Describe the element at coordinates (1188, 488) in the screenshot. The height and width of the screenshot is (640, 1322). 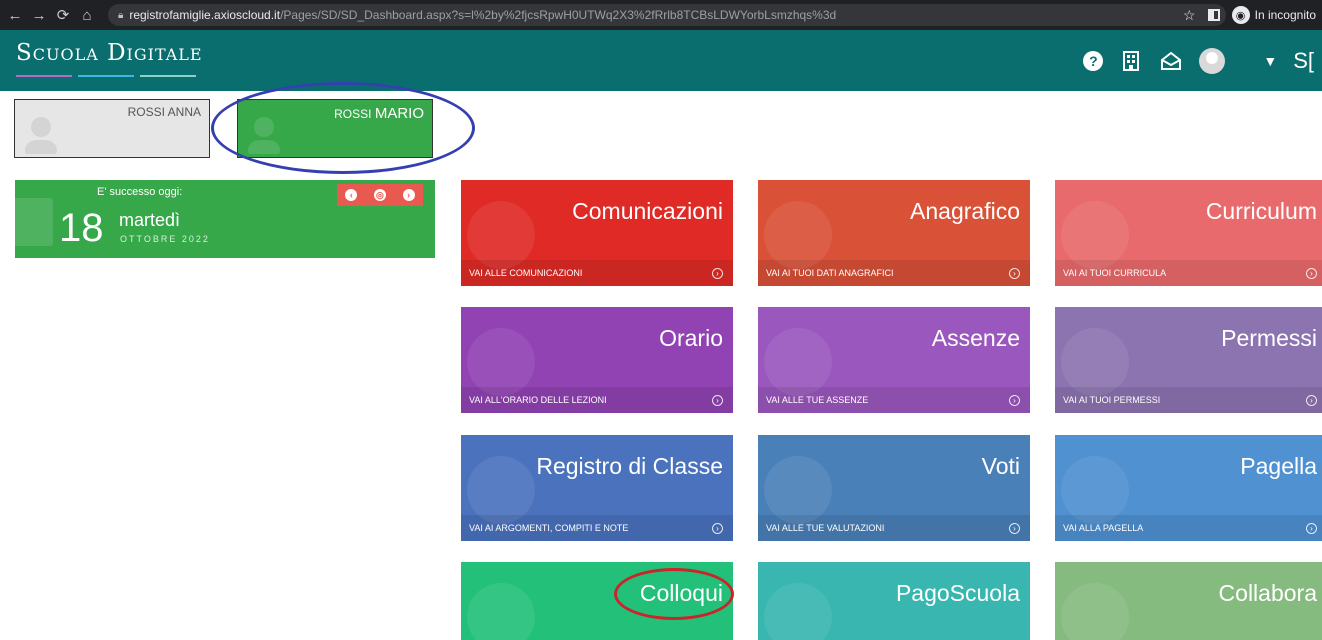
I see `tile-pagella: Pagella VAI ALLA PAGELLA ›` at that location.